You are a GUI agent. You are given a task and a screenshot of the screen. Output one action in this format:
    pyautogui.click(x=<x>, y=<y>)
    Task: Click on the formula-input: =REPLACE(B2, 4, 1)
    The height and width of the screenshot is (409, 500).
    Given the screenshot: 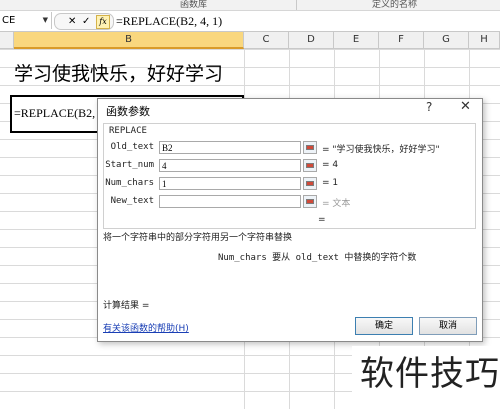 What is the action you would take?
    pyautogui.click(x=169, y=21)
    